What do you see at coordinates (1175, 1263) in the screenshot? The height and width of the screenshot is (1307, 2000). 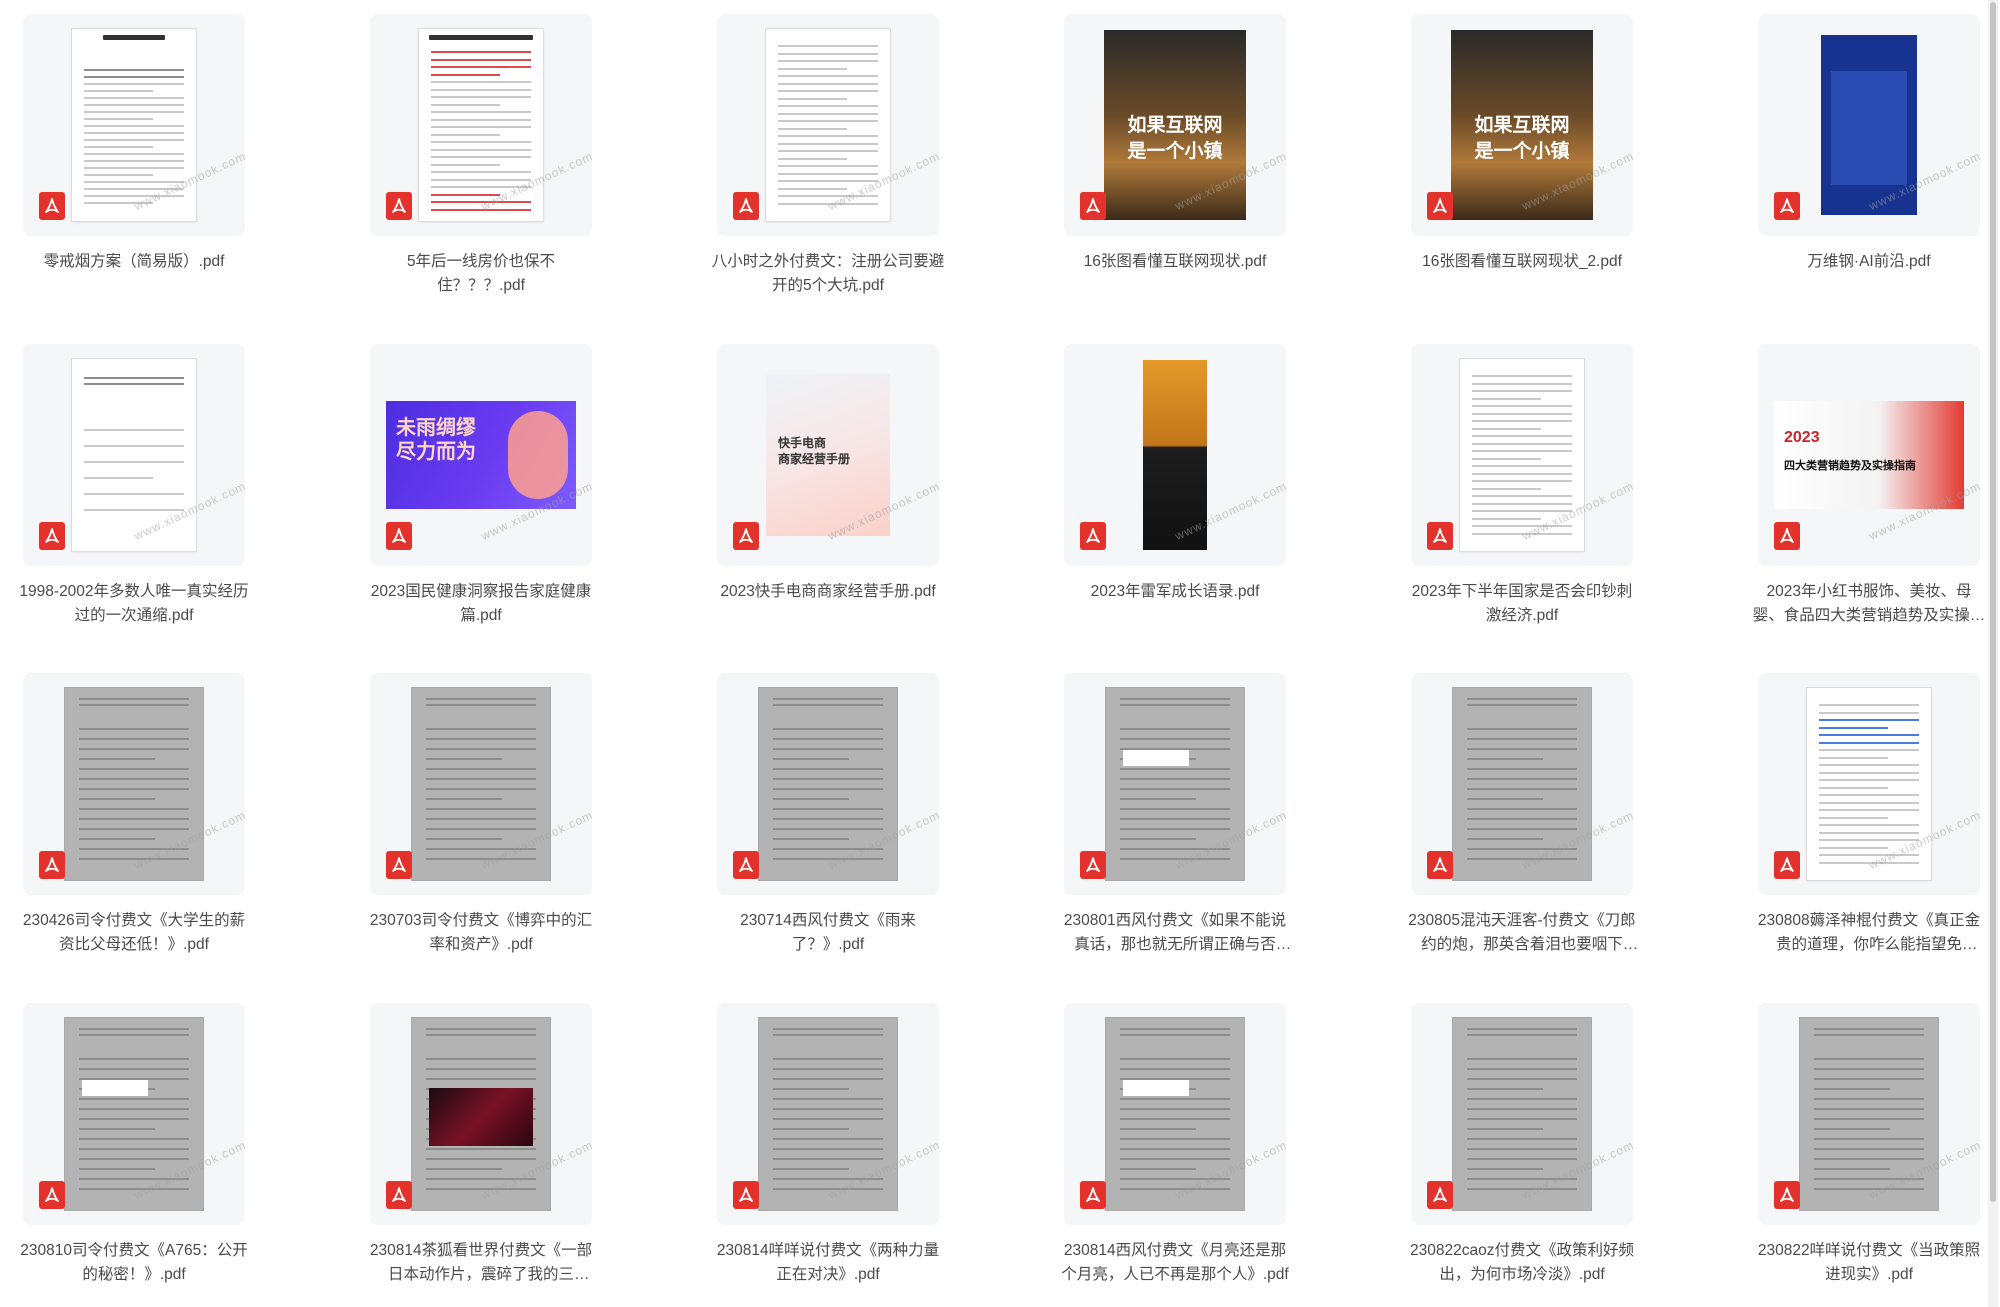 I see `file-name: 230814西风付费文《月亮还是那个月亮，人已不再是那个人》.pdf` at bounding box center [1175, 1263].